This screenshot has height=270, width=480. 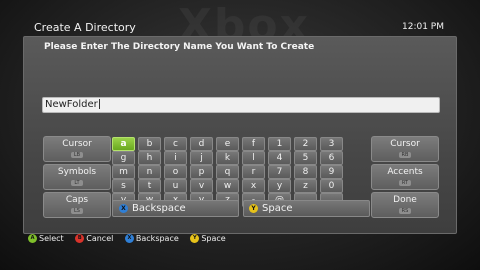 What do you see at coordinates (305, 172) in the screenshot?
I see `key-8: 8` at bounding box center [305, 172].